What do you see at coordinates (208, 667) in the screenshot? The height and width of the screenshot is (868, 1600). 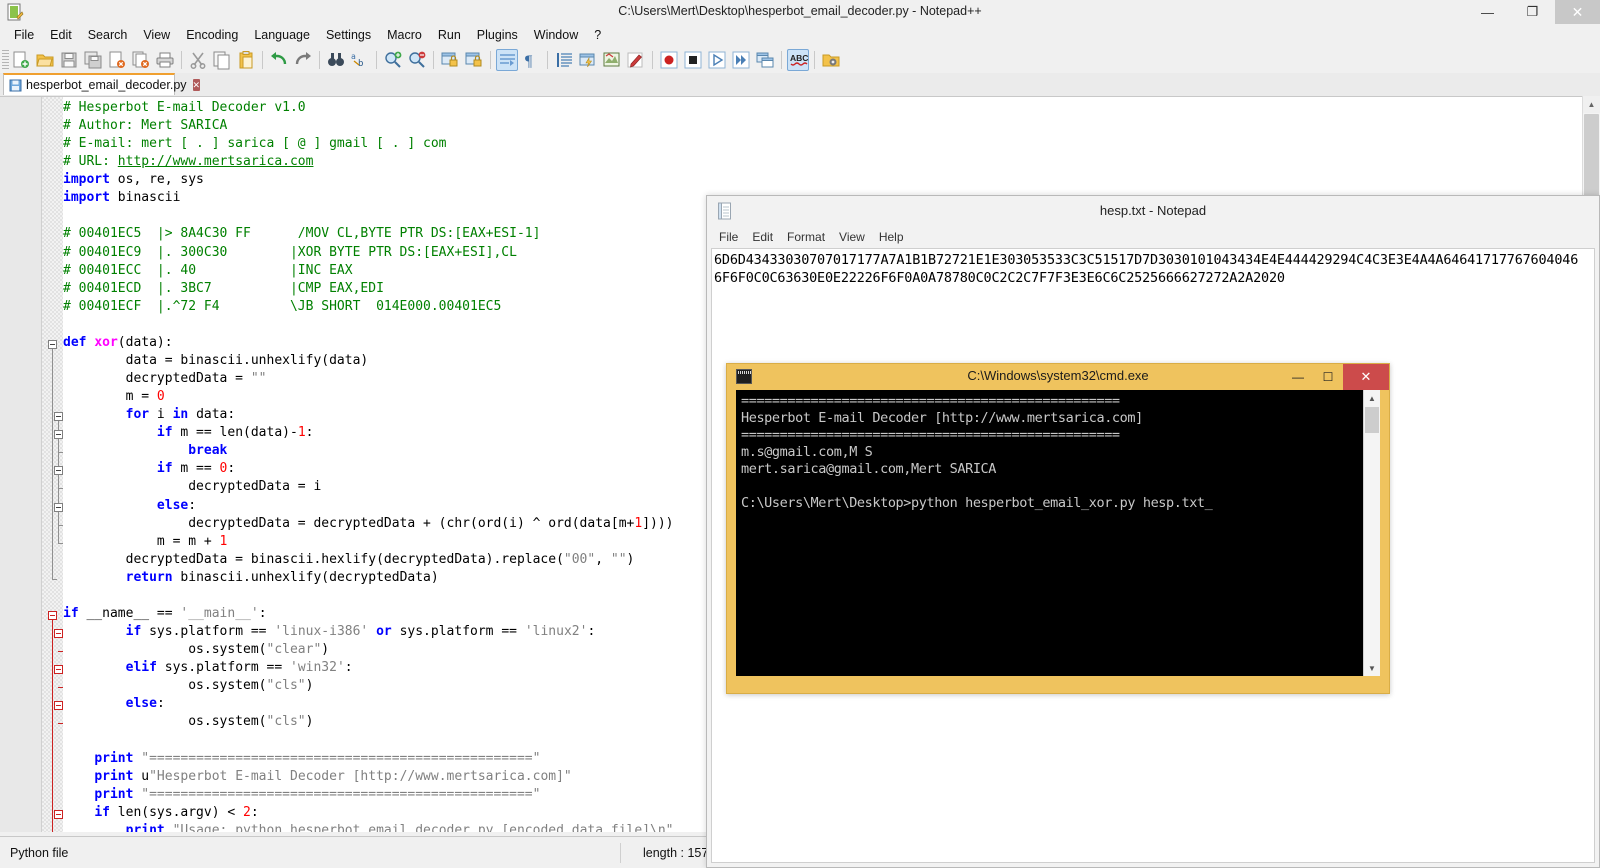 I see `code-line: elif sys.platform == 'win32':` at bounding box center [208, 667].